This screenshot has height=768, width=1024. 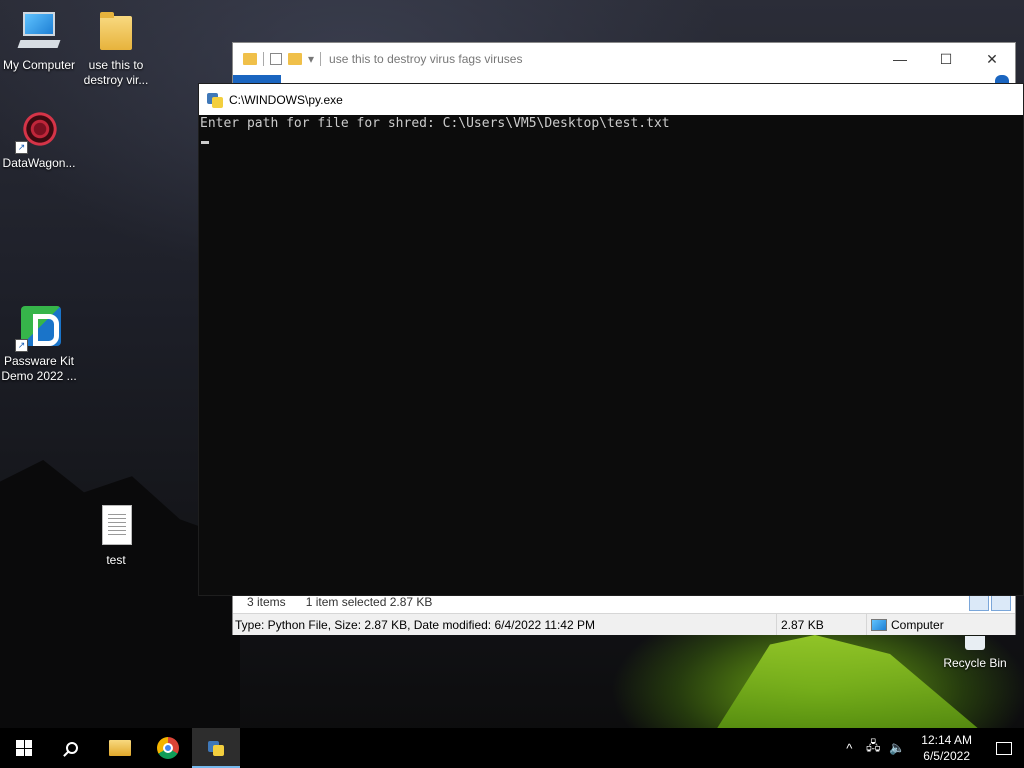 I want to click on search-button, so click(x=72, y=748).